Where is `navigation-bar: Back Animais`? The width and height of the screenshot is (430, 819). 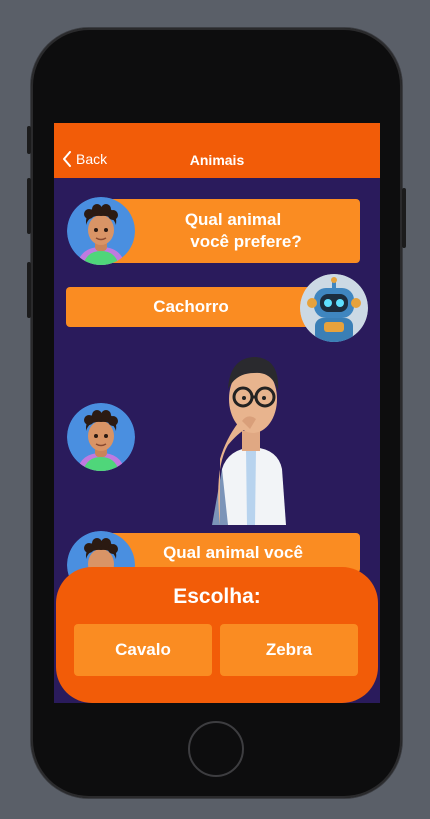
navigation-bar: Back Animais is located at coordinates (217, 150).